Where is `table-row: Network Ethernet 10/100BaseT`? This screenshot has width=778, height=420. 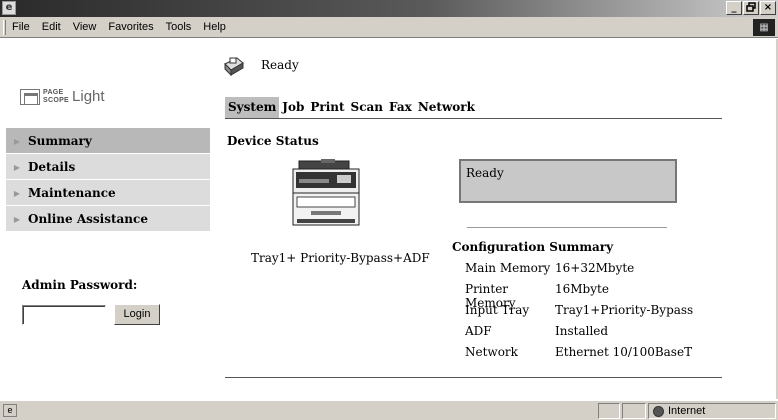
table-row: Network Ethernet 10/100BaseT is located at coordinates (579, 355).